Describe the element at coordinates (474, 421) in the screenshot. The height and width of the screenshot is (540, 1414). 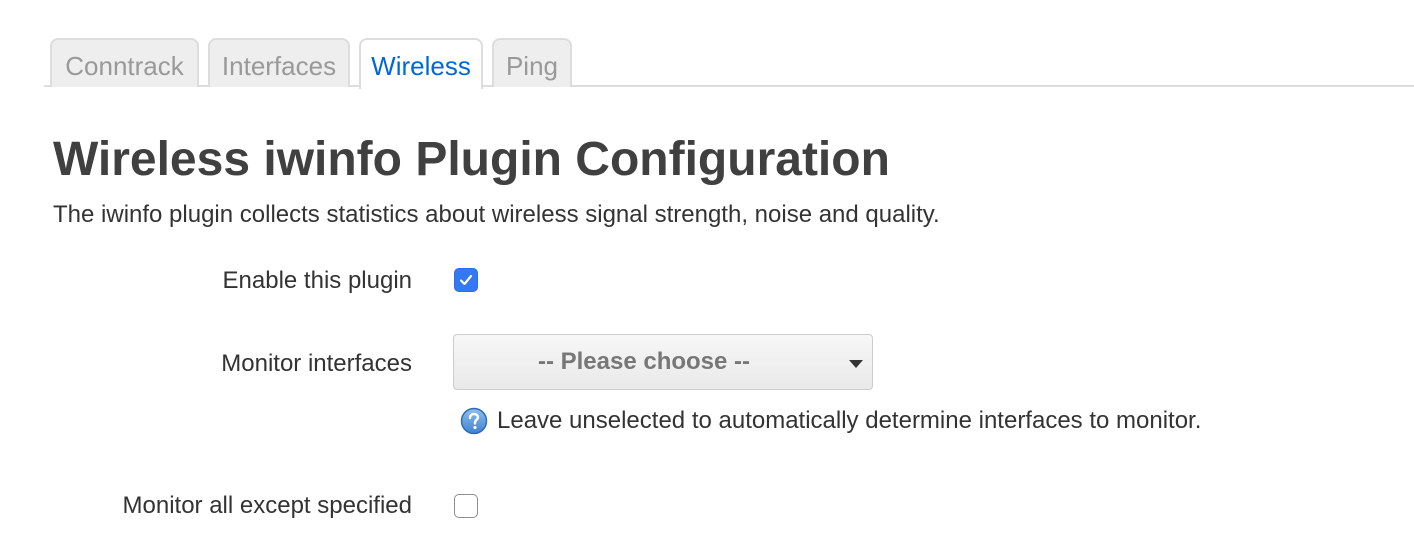
I see `help-icon` at that location.